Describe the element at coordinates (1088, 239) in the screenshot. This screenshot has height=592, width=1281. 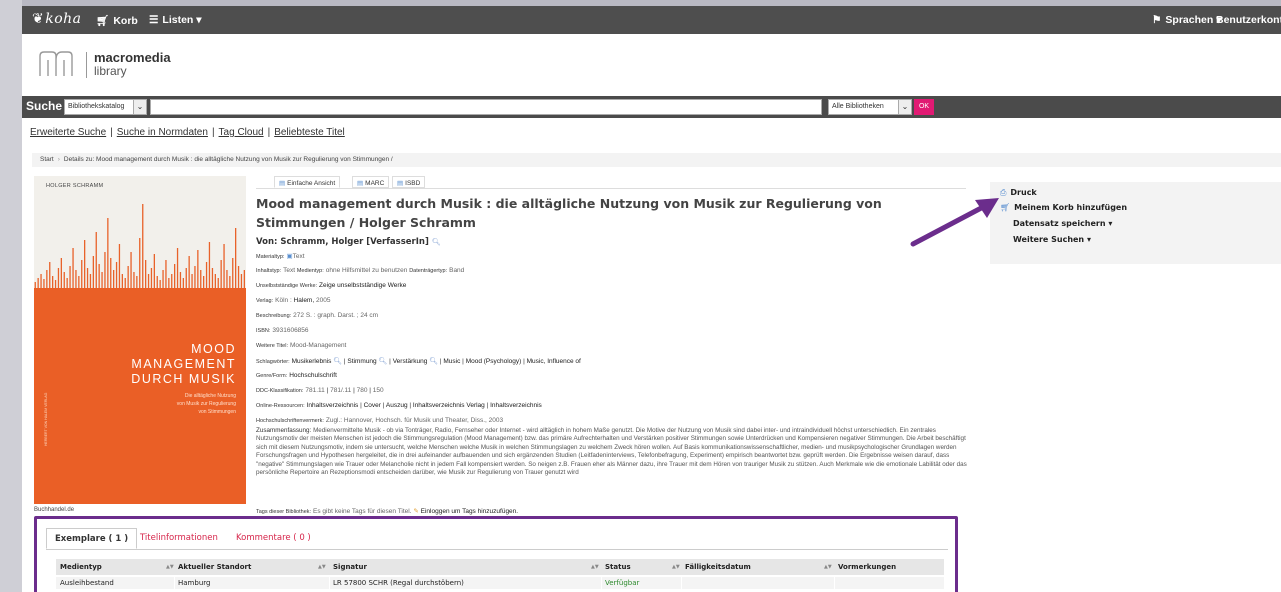
I see `chevron-down-icon: ▾` at that location.